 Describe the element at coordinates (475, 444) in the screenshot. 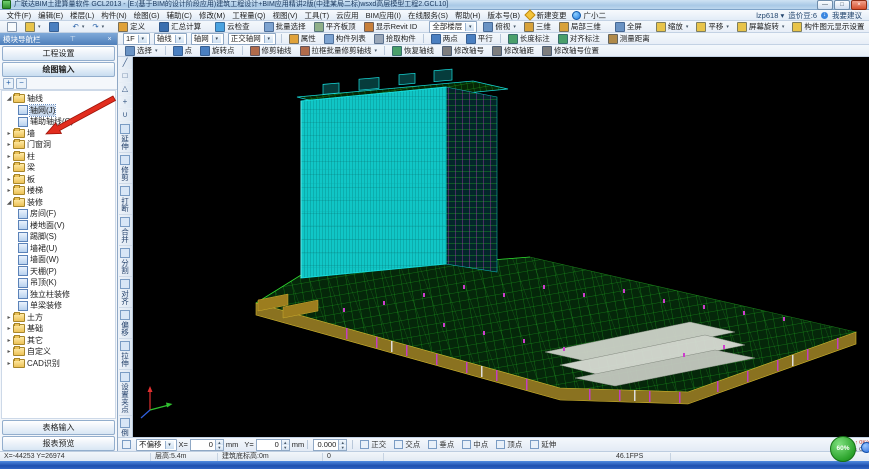

I see `snap-toggle: 中点` at that location.